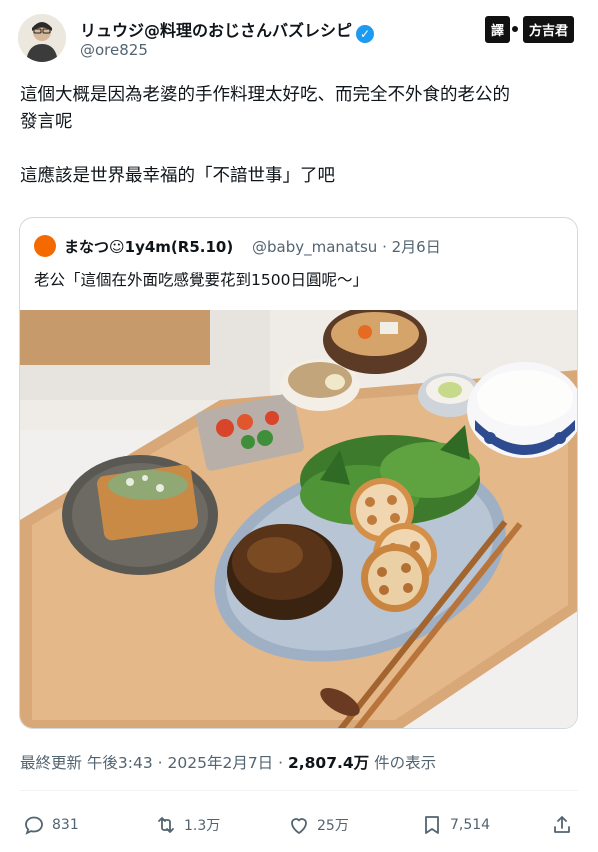 The width and height of the screenshot is (598, 852). Describe the element at coordinates (65, 825) in the screenshot. I see `reply-count: 831` at that location.